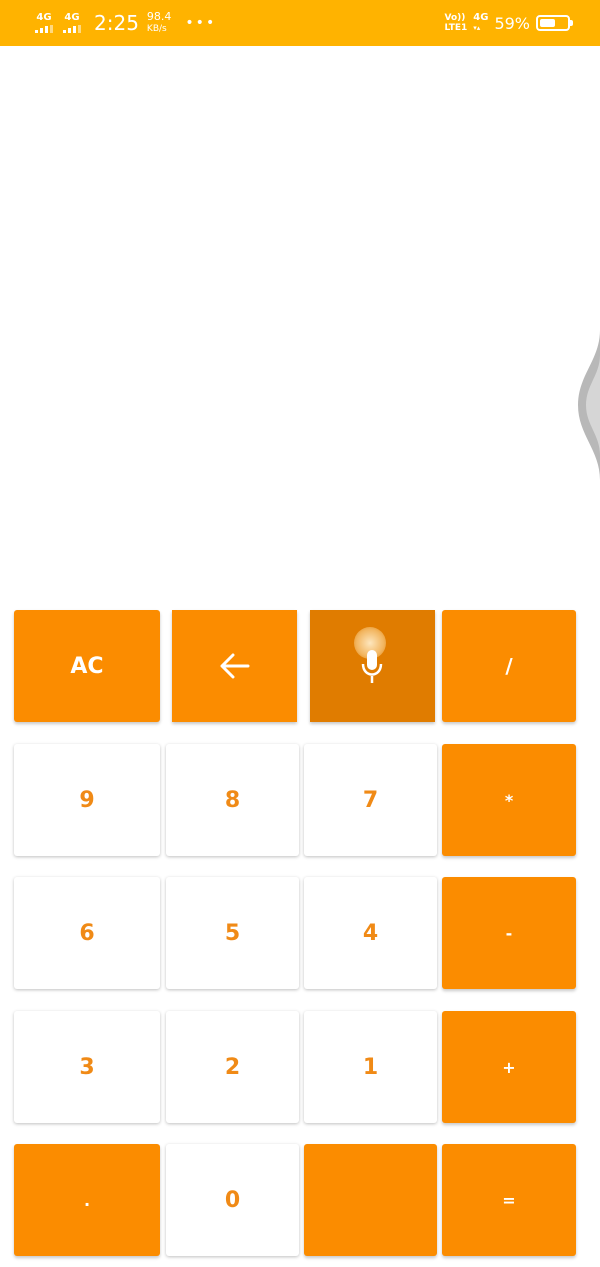 This screenshot has width=600, height=1267. I want to click on digit-1-button: 1, so click(370, 1067).